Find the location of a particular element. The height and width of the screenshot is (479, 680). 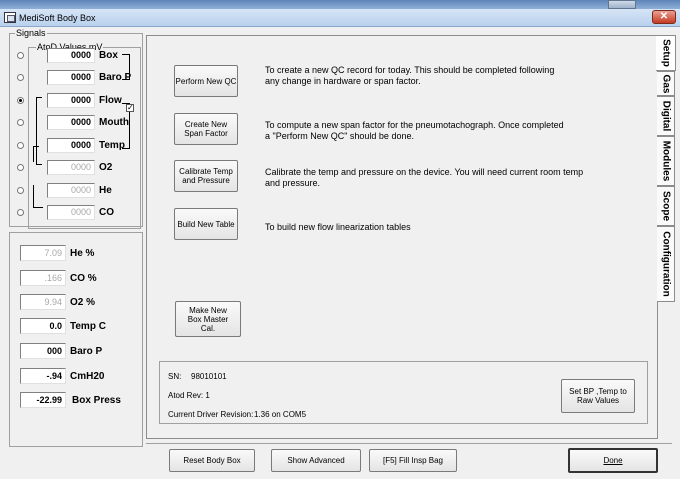

signal-radio-he is located at coordinates (20, 190).